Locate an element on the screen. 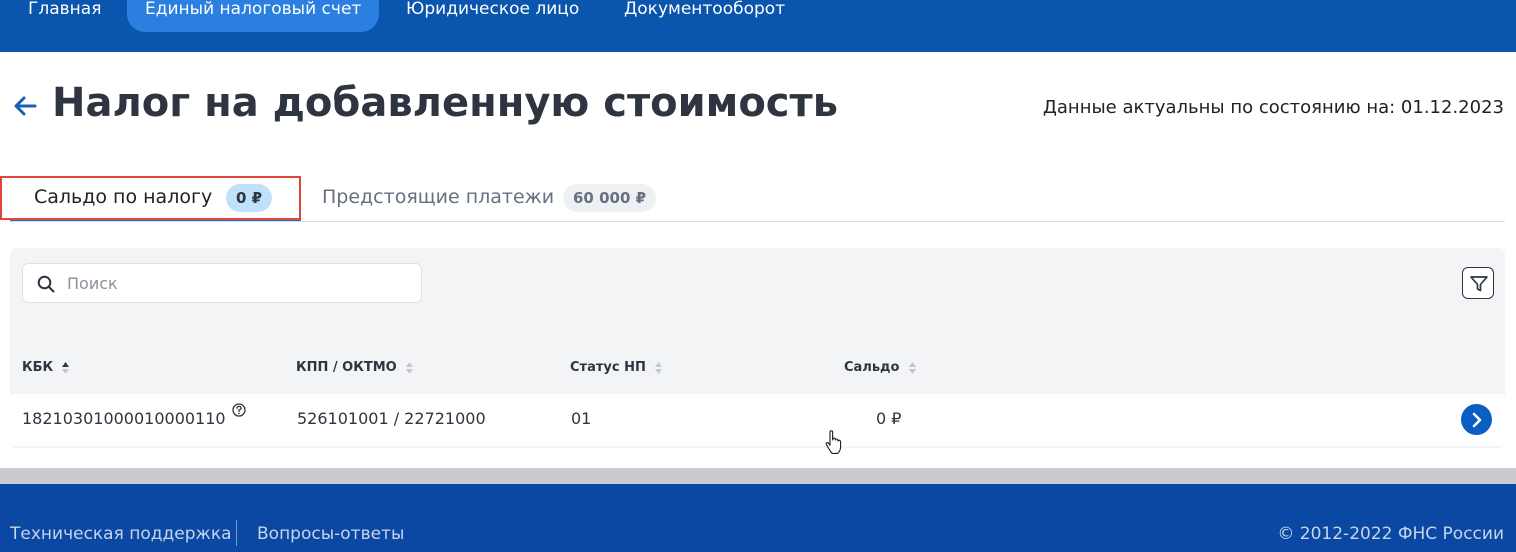 The image size is (1516, 552). column-header-kpp-oktmo-label: КПП / ОКТМО is located at coordinates (346, 367).